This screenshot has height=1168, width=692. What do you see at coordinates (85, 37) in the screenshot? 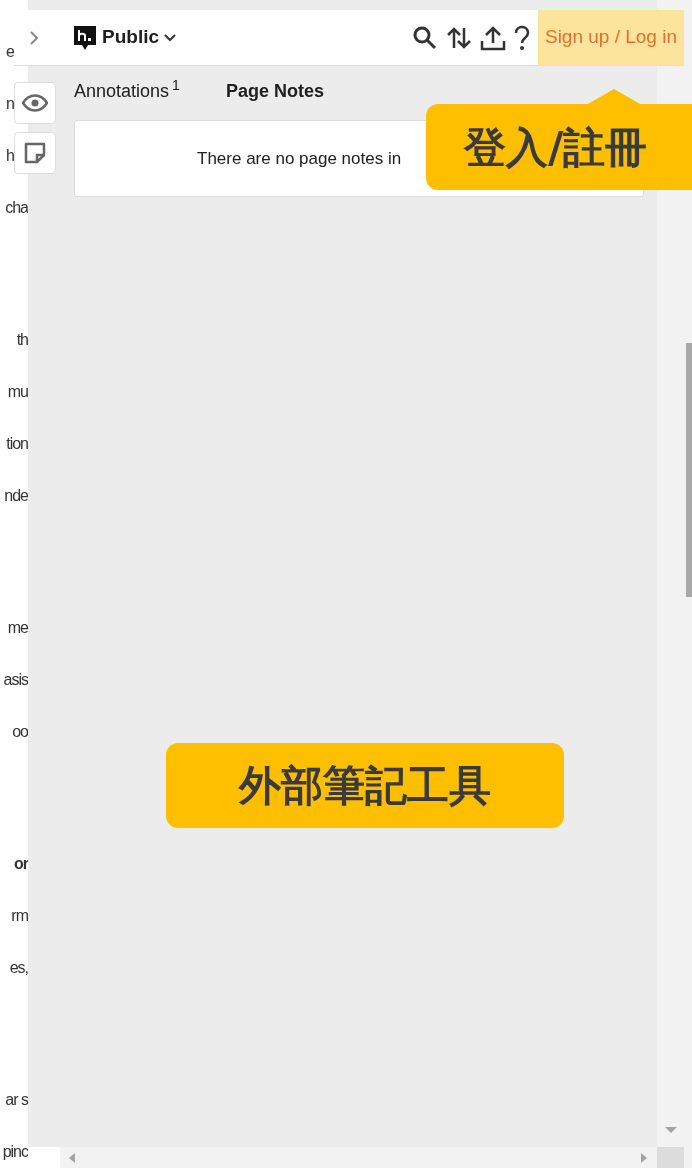
I see `hypothesis-logo-icon` at bounding box center [85, 37].